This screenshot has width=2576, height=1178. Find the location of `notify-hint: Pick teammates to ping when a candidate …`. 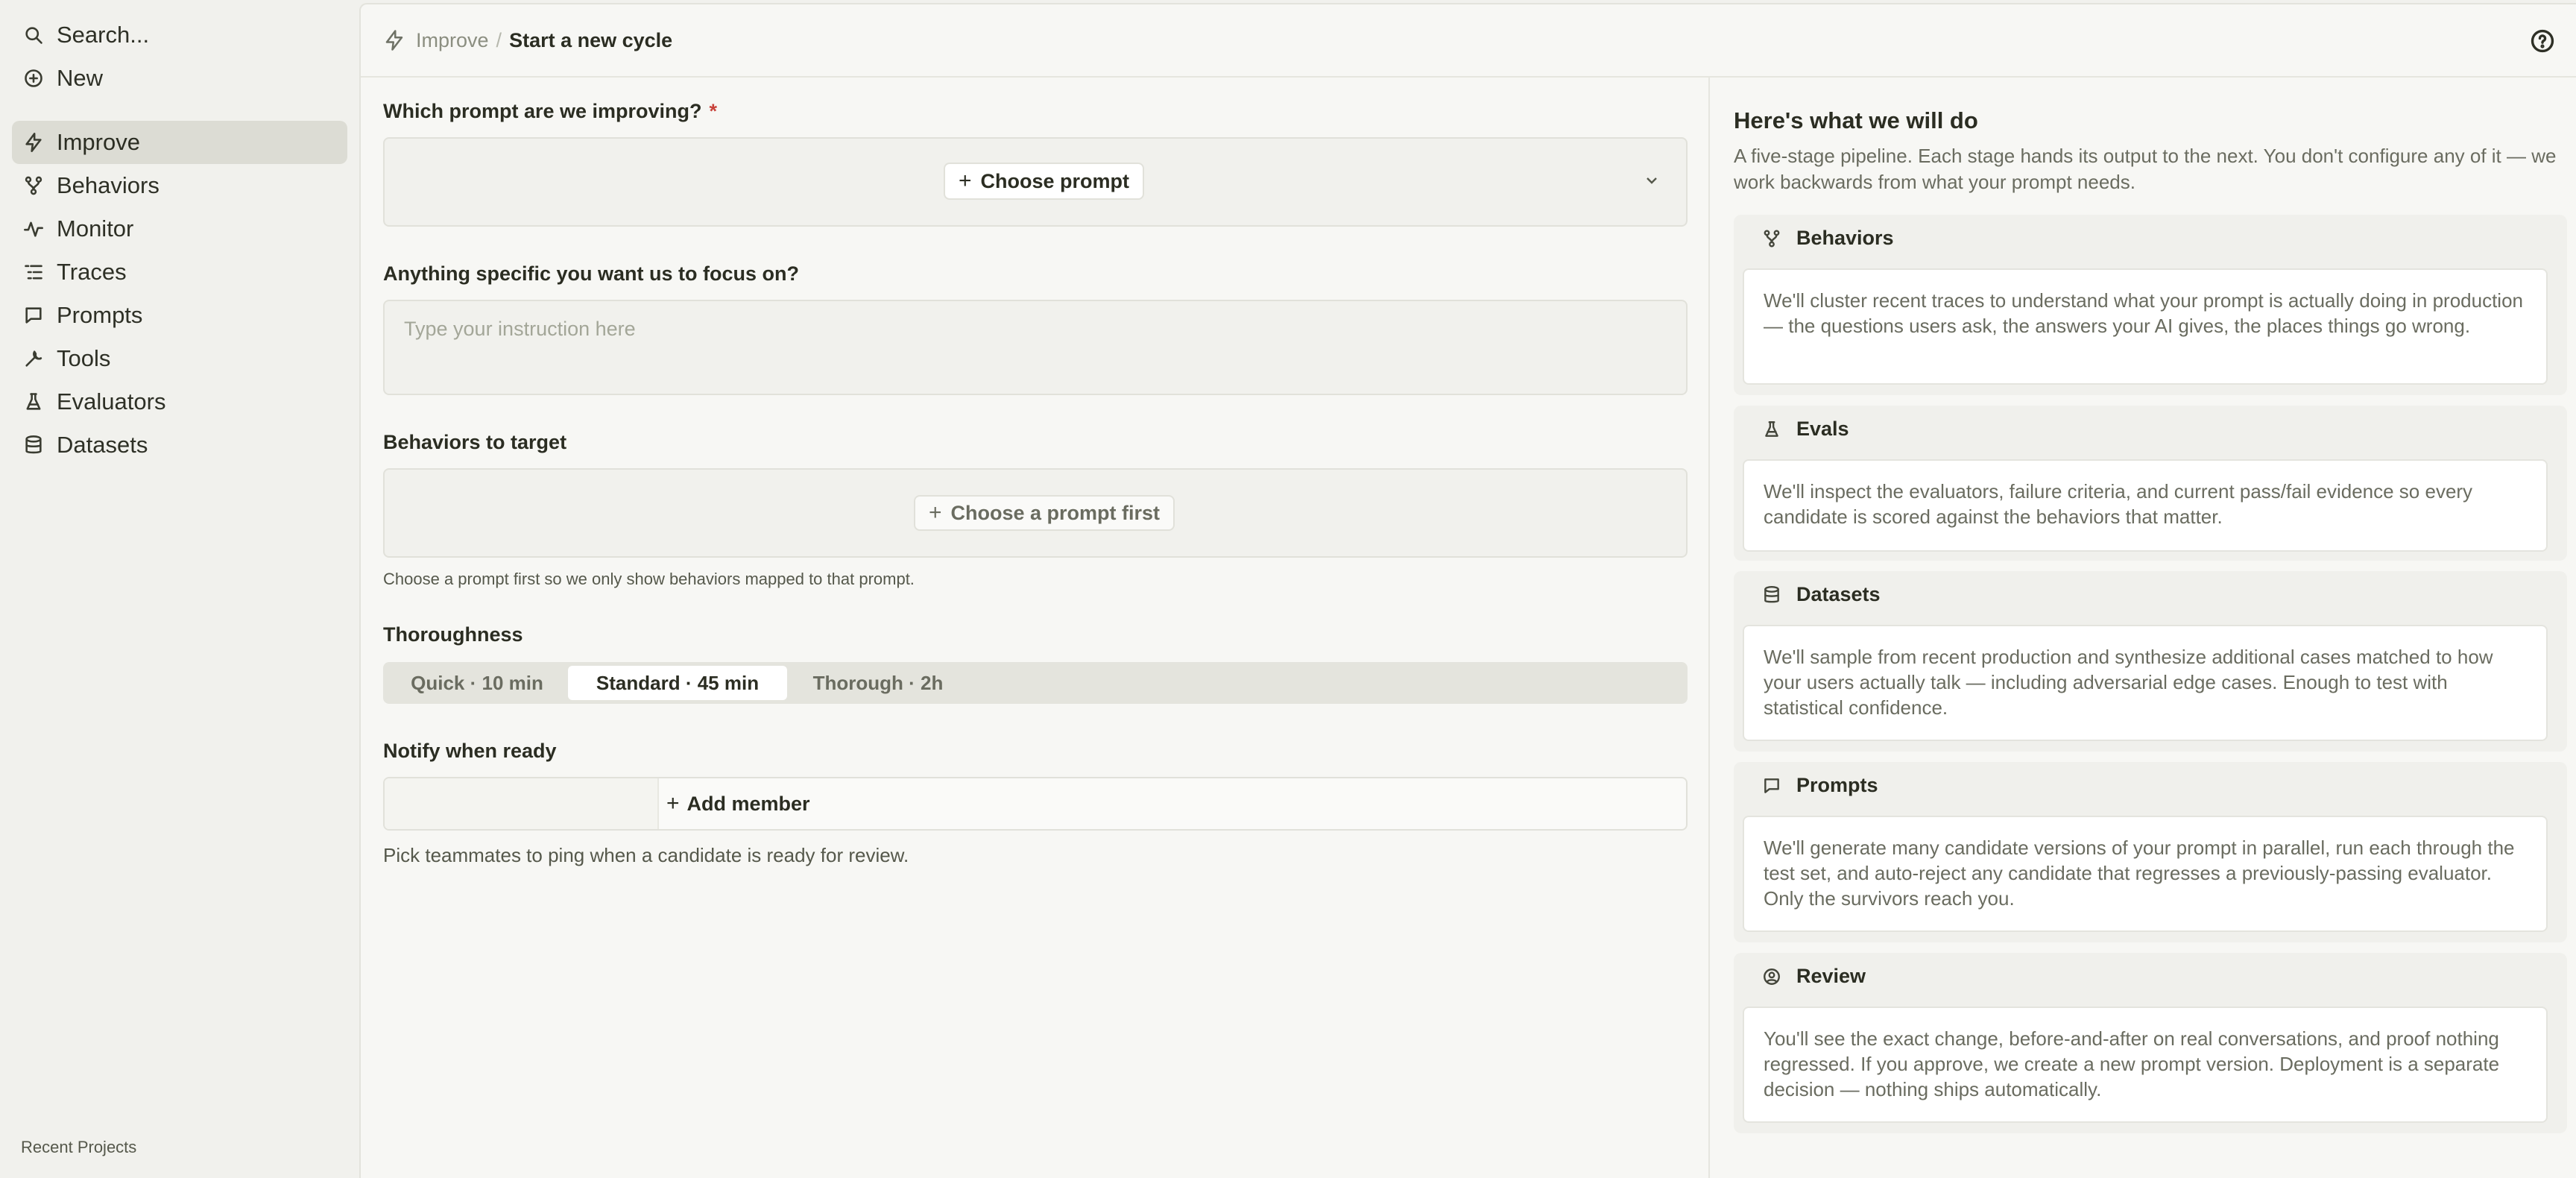

notify-hint: Pick teammates to ping when a candidate … is located at coordinates (646, 855).